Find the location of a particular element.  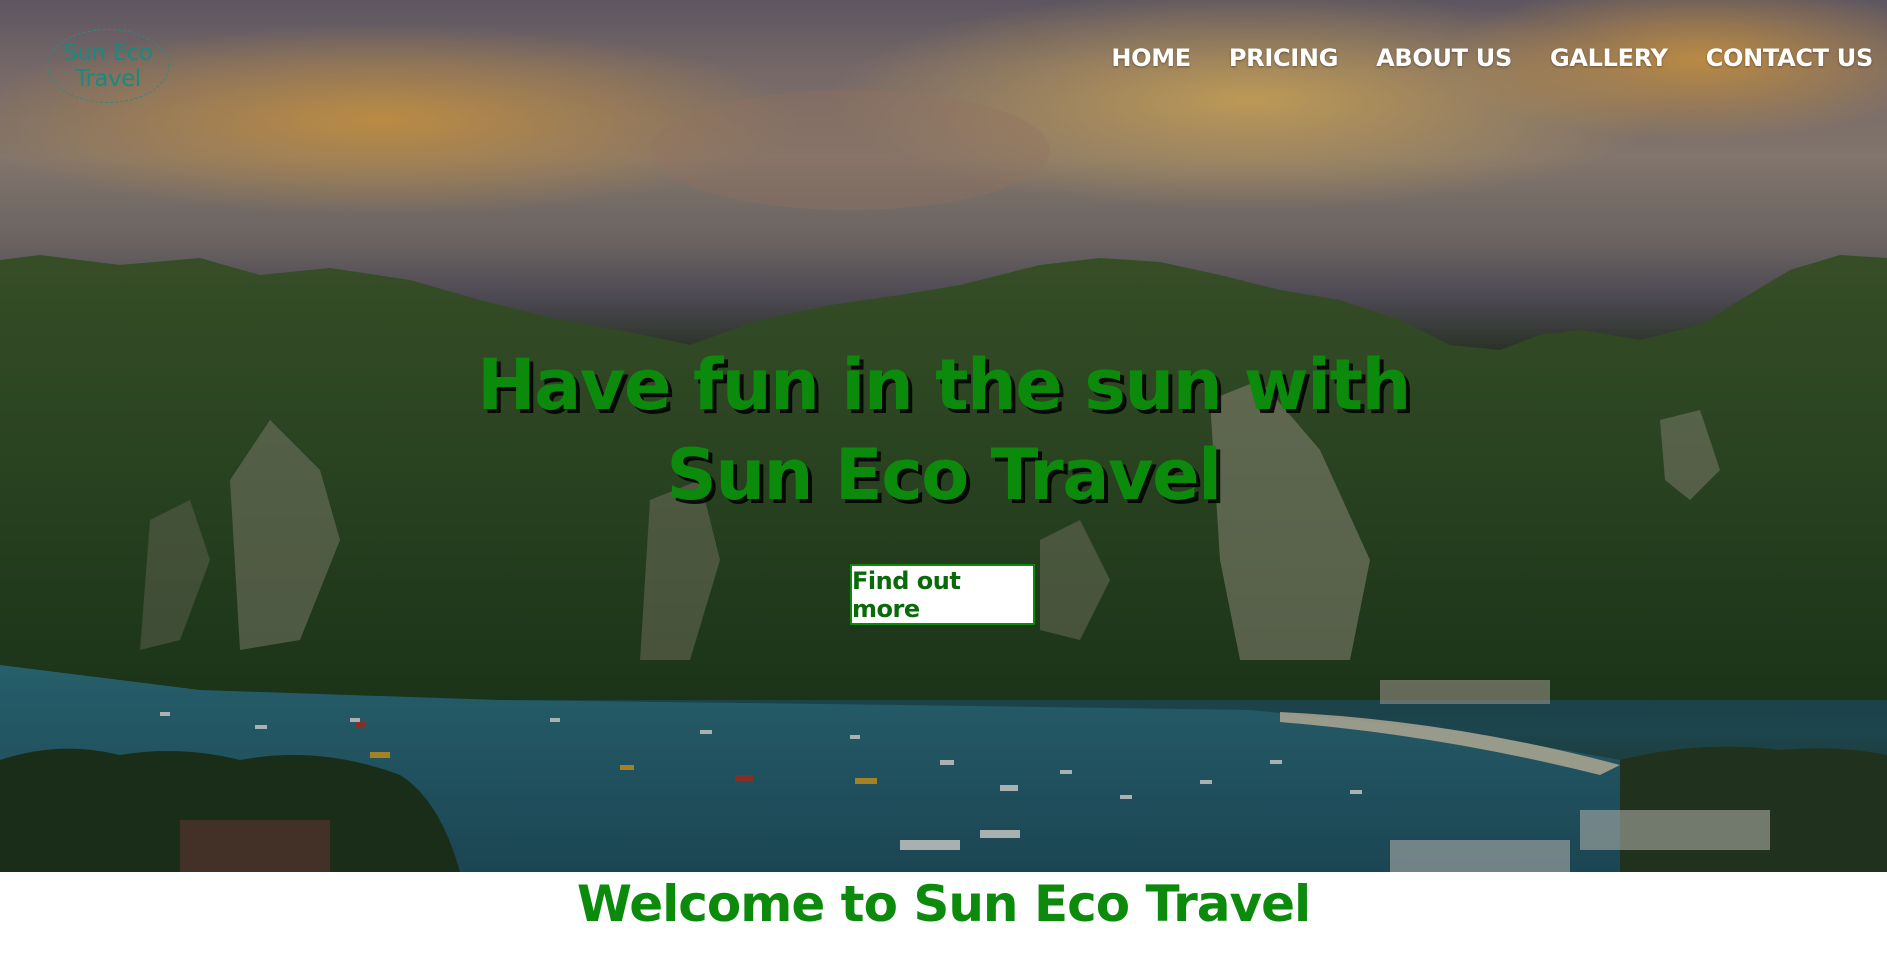

hero-headline-line-2: Sun Eco Travel is located at coordinates (944, 475).